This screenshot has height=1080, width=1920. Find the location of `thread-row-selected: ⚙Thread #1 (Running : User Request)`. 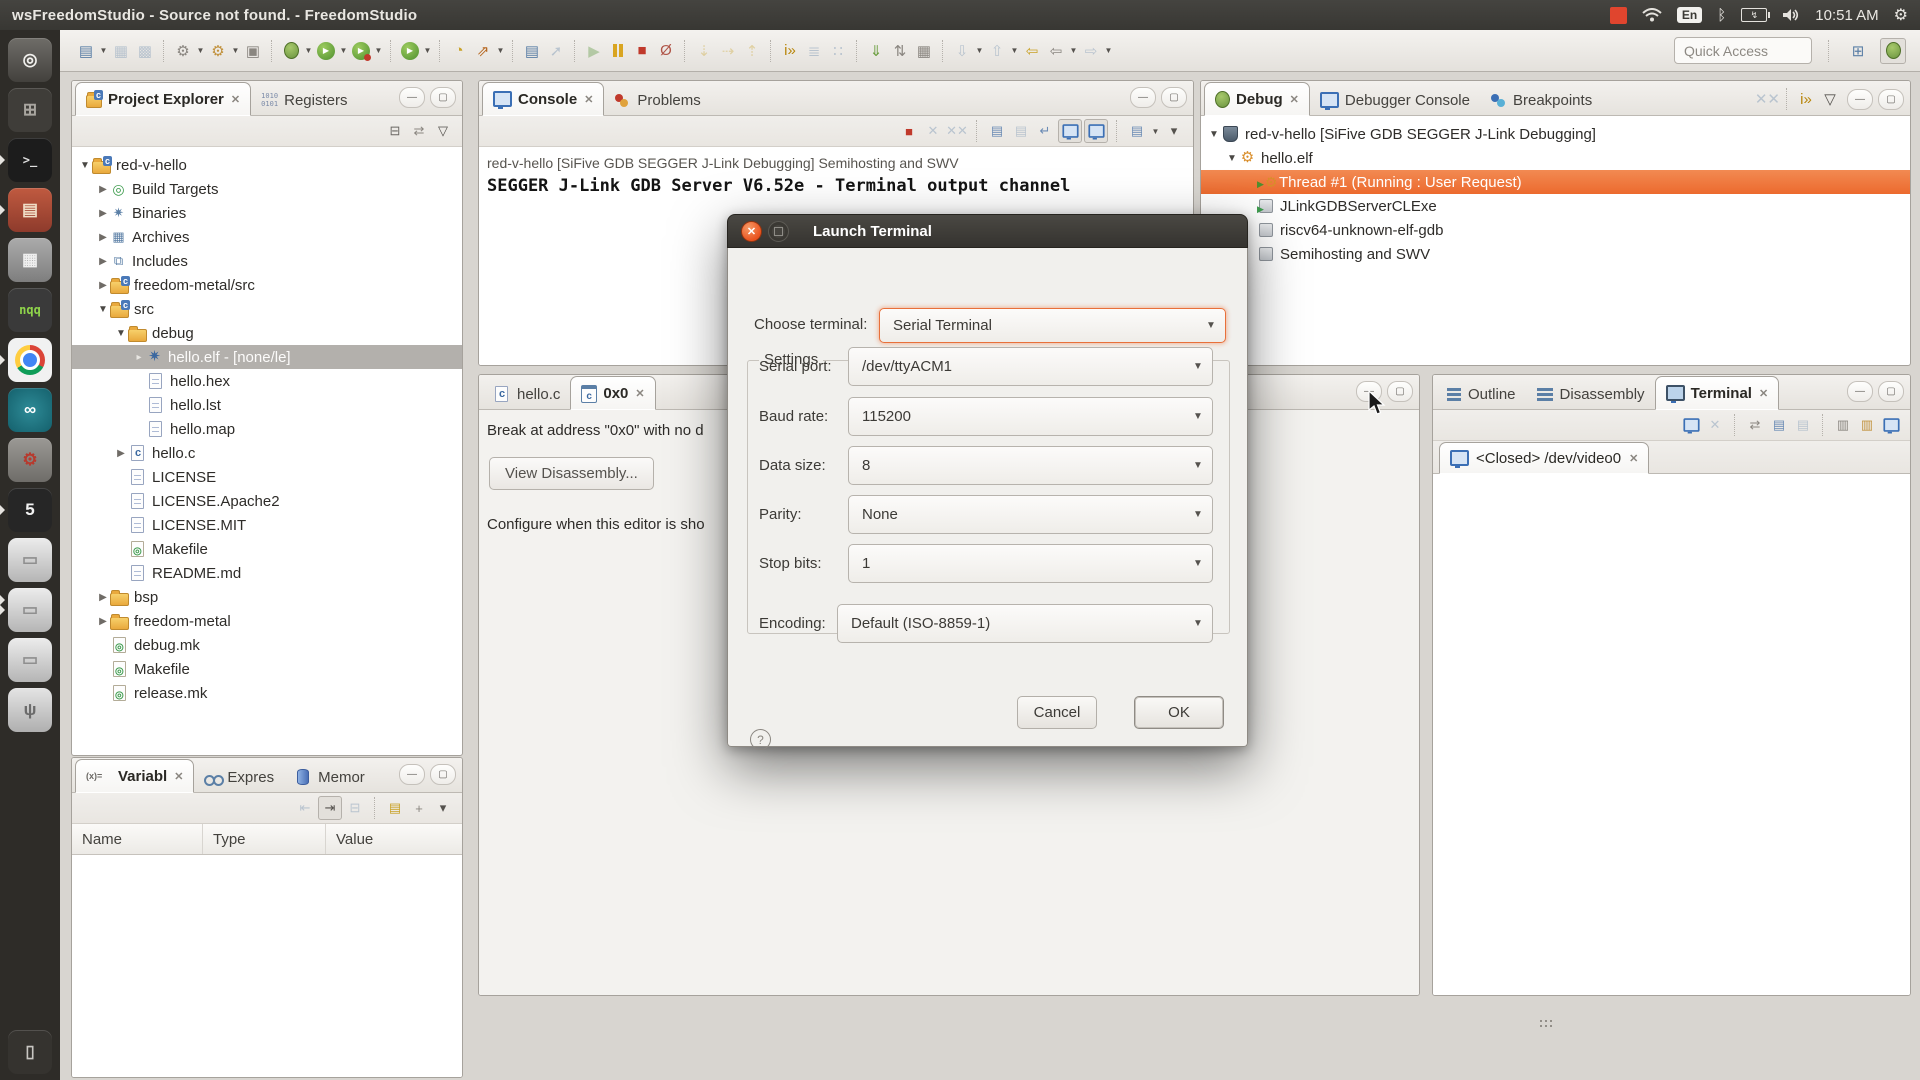

thread-row-selected: ⚙Thread #1 (Running : User Request) is located at coordinates (1555, 182).